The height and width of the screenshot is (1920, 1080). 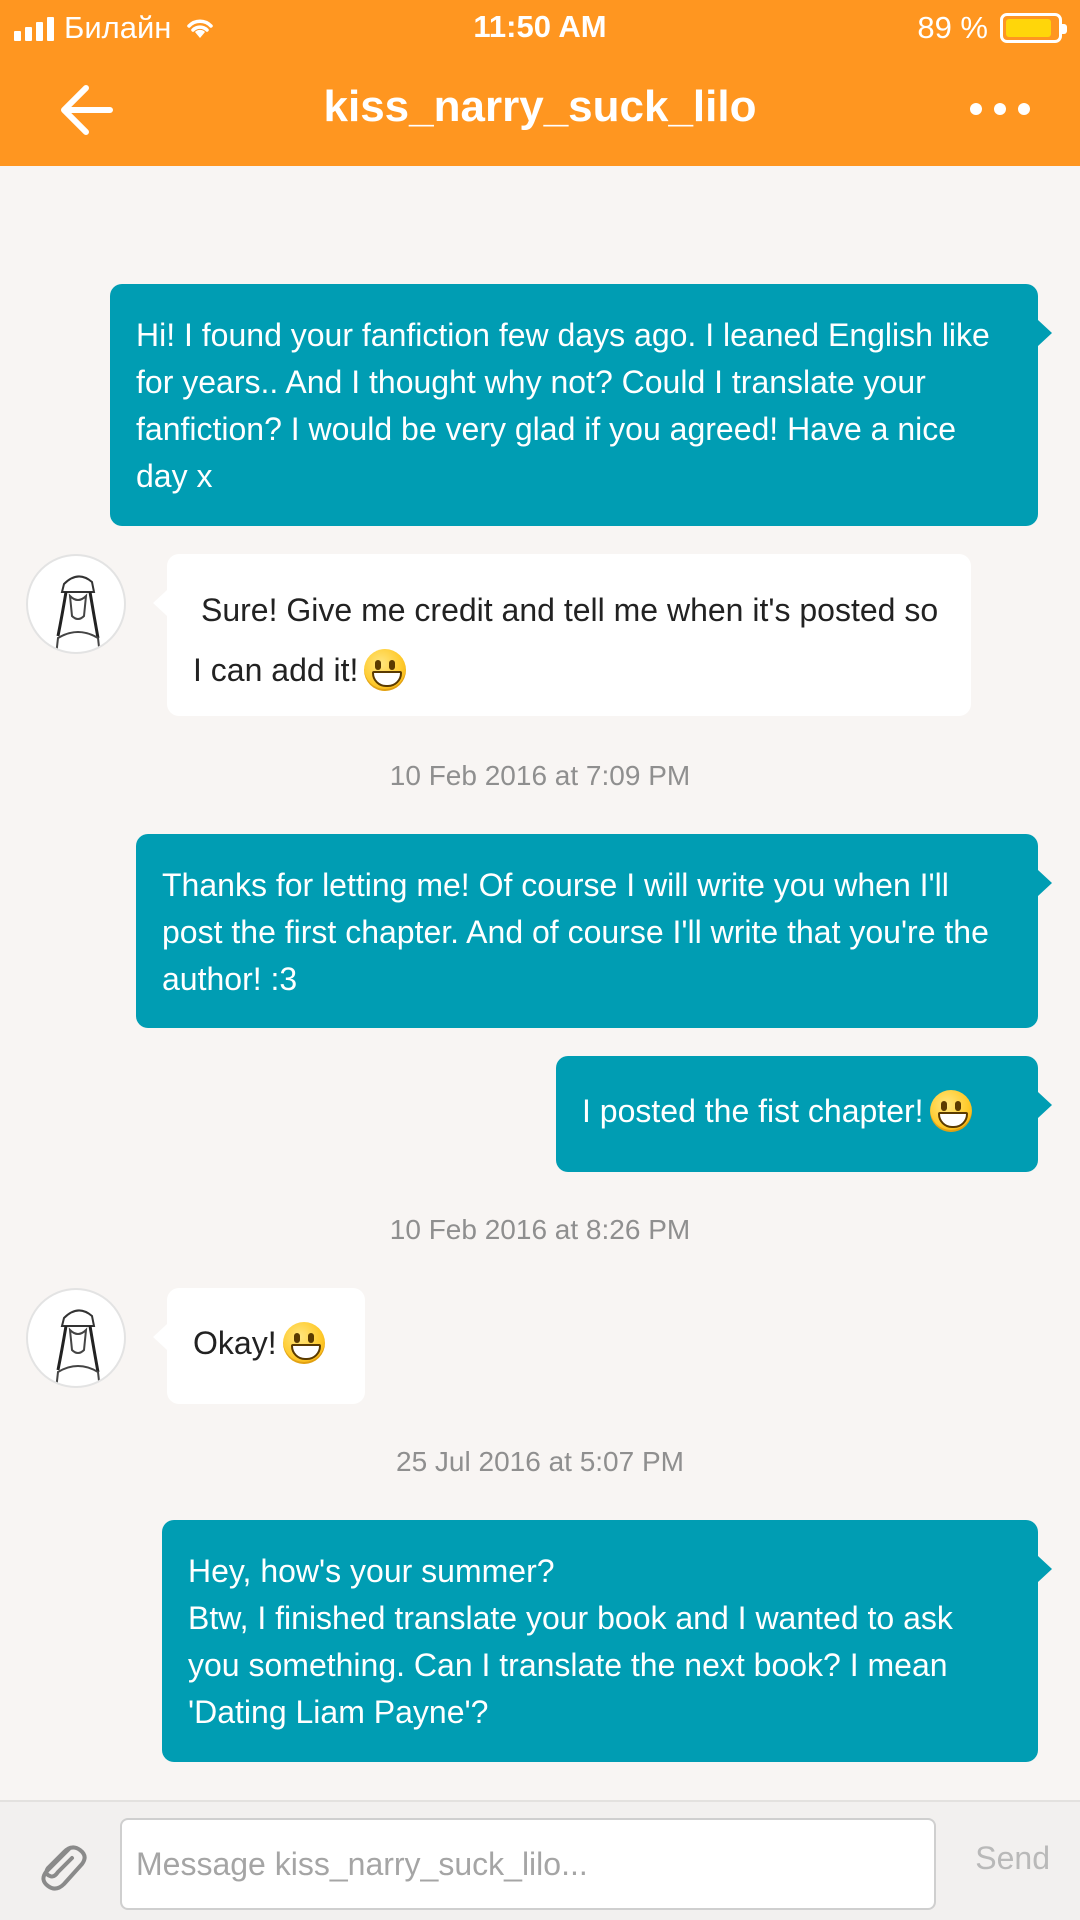 What do you see at coordinates (992, 28) in the screenshot?
I see `status-right: 89 %` at bounding box center [992, 28].